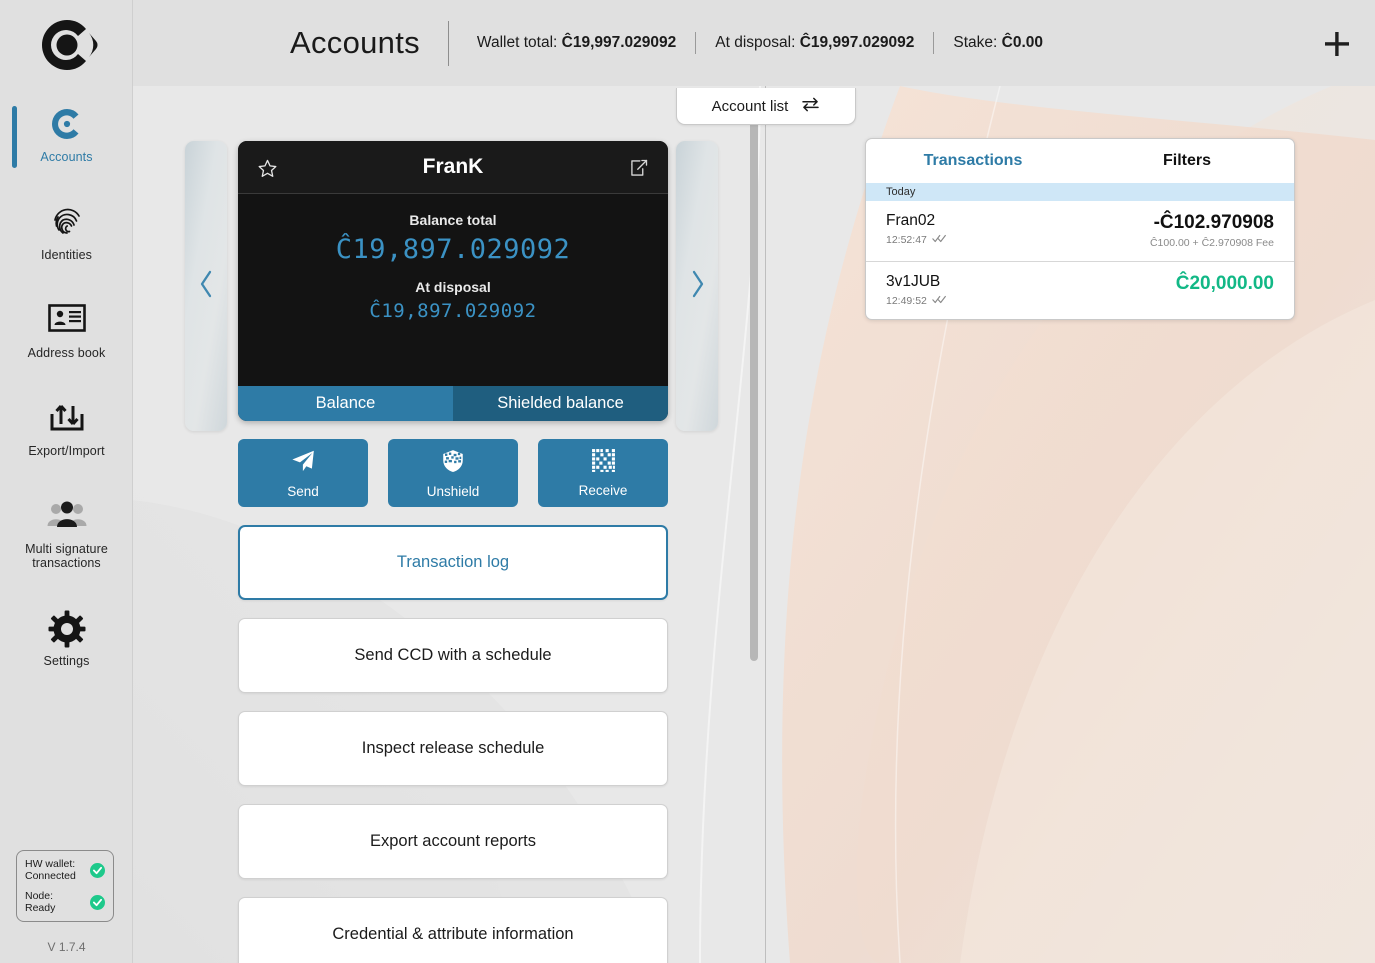 The height and width of the screenshot is (963, 1375). I want to click on concordium-c-icon, so click(66, 127).